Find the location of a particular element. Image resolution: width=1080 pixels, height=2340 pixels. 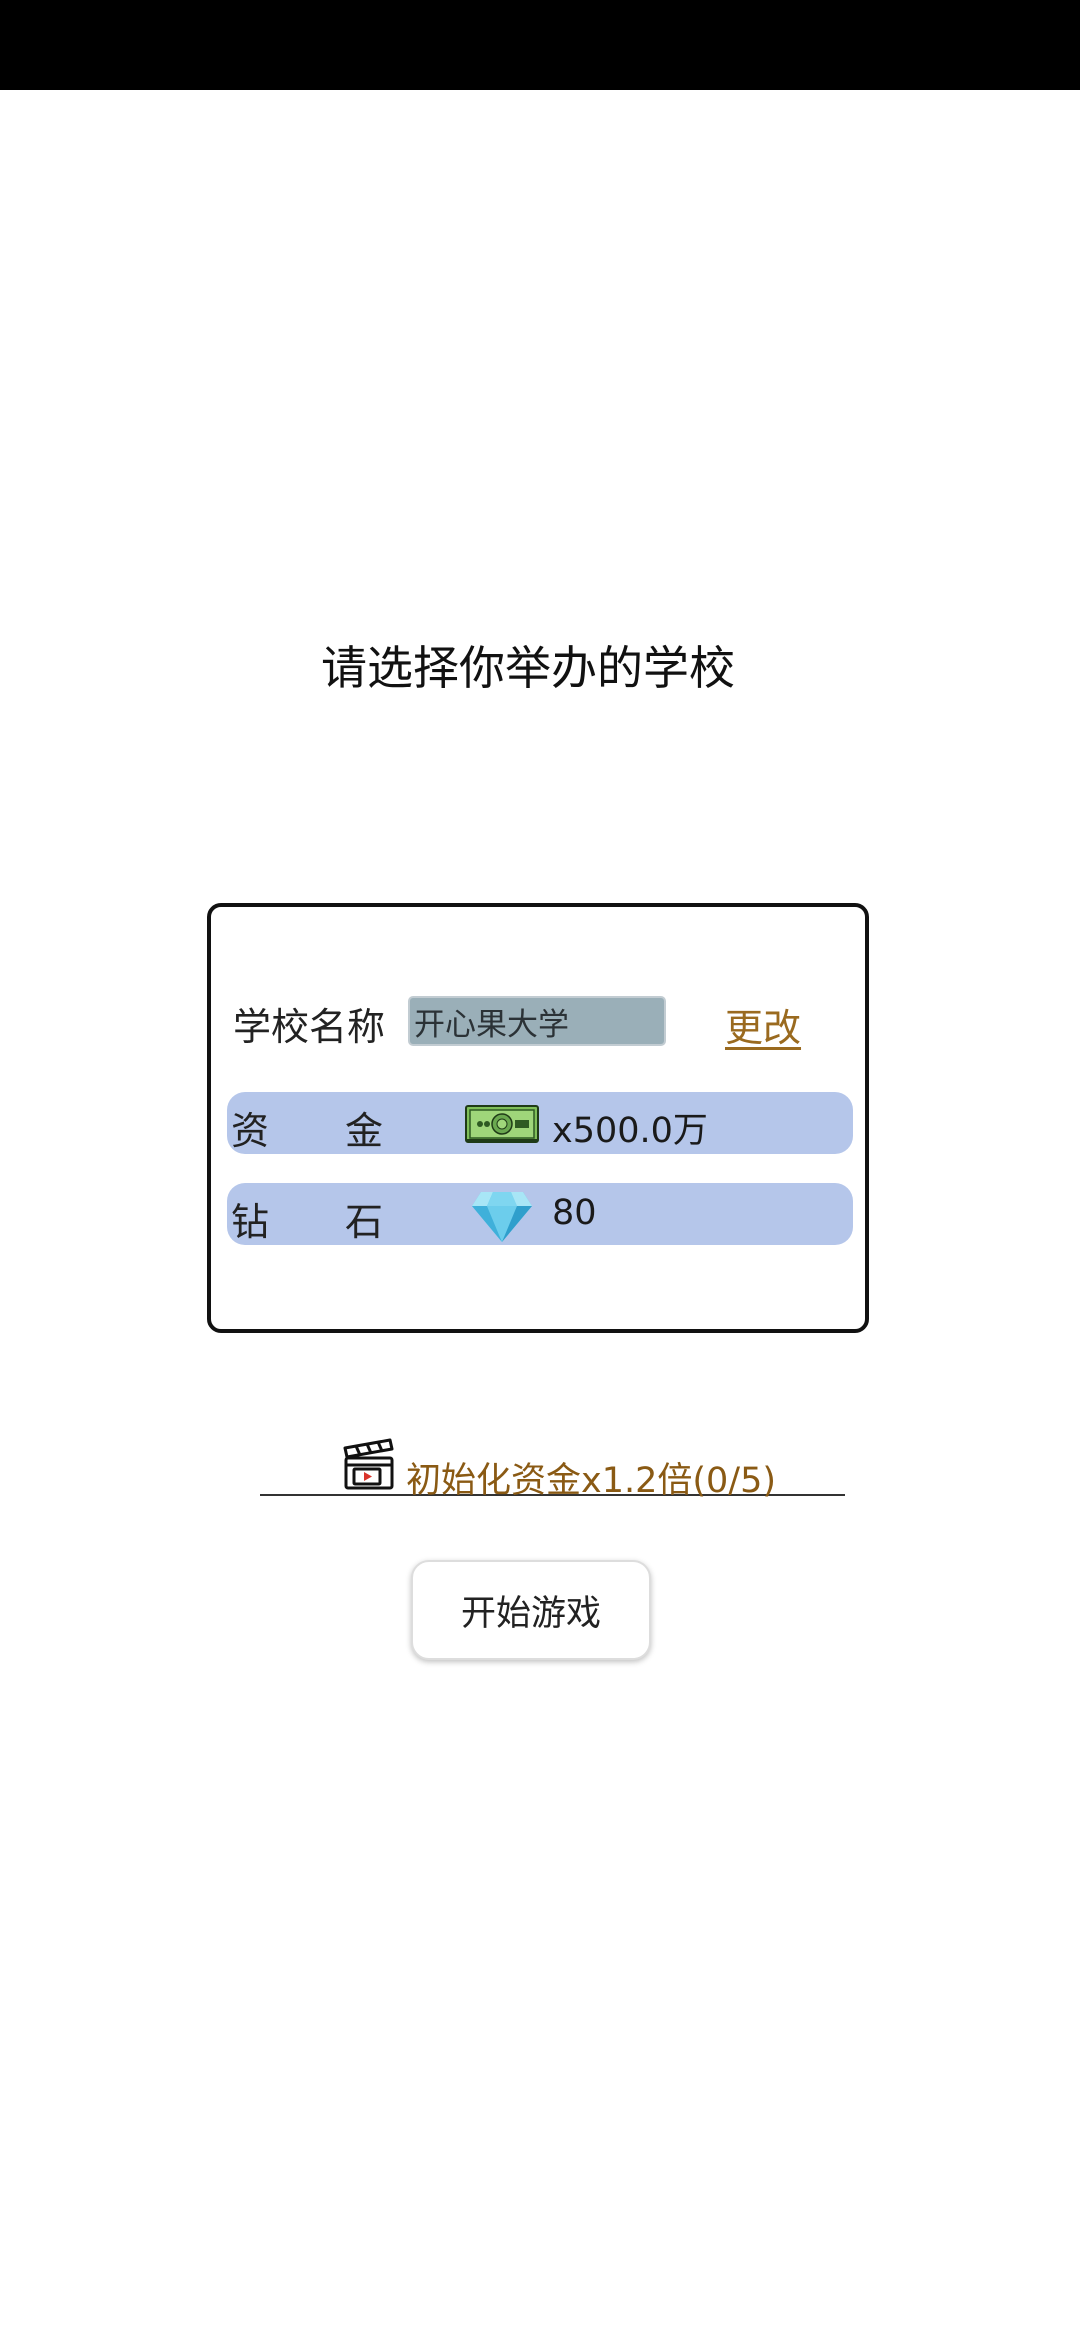

ad-bonus-text: 初始化资金x1.2倍(0/5) is located at coordinates (591, 1481).